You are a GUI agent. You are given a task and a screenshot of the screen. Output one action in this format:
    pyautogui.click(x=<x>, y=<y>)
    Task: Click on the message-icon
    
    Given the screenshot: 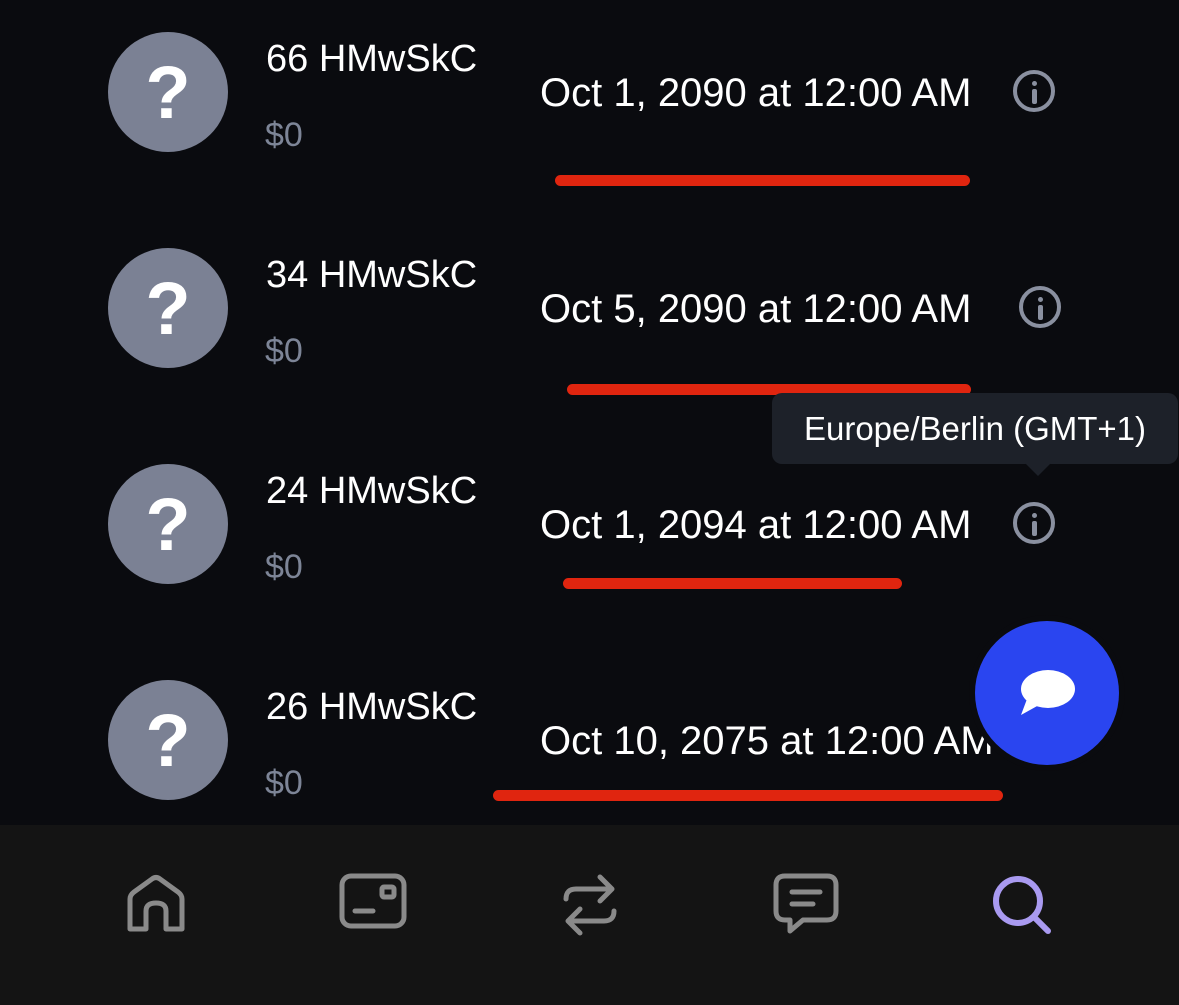 What is the action you would take?
    pyautogui.click(x=806, y=903)
    